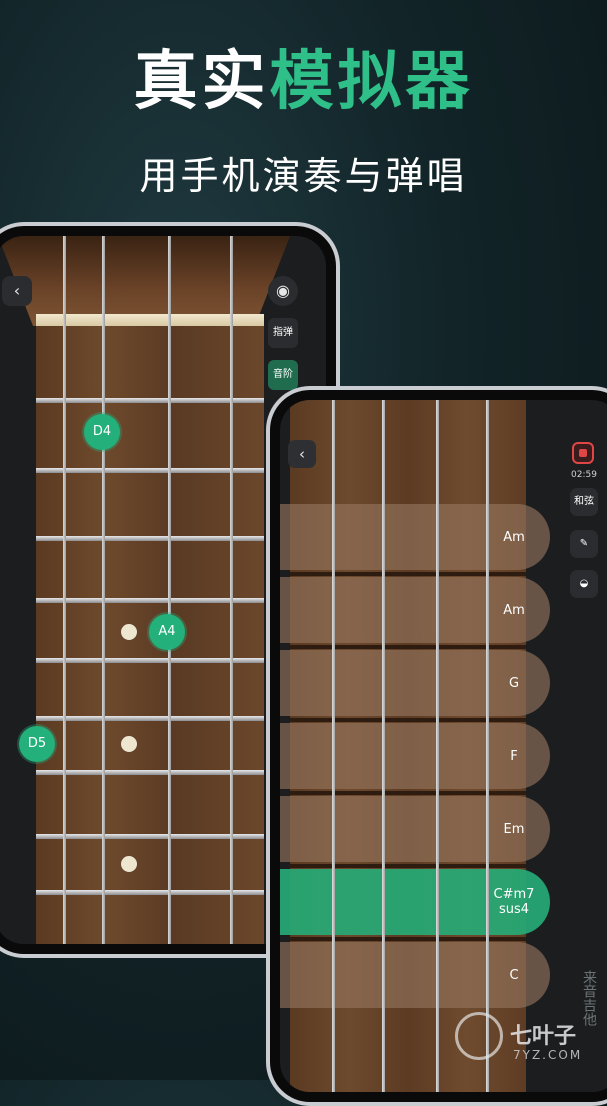 The width and height of the screenshot is (607, 1106). What do you see at coordinates (479, 1036) in the screenshot?
I see `leaf-logo-icon` at bounding box center [479, 1036].